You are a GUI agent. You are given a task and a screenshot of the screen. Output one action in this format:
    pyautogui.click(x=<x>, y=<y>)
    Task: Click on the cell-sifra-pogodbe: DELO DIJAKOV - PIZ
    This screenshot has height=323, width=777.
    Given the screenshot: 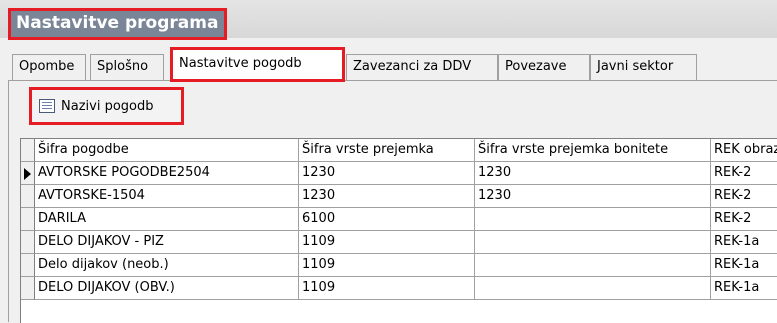 What is the action you would take?
    pyautogui.click(x=167, y=242)
    